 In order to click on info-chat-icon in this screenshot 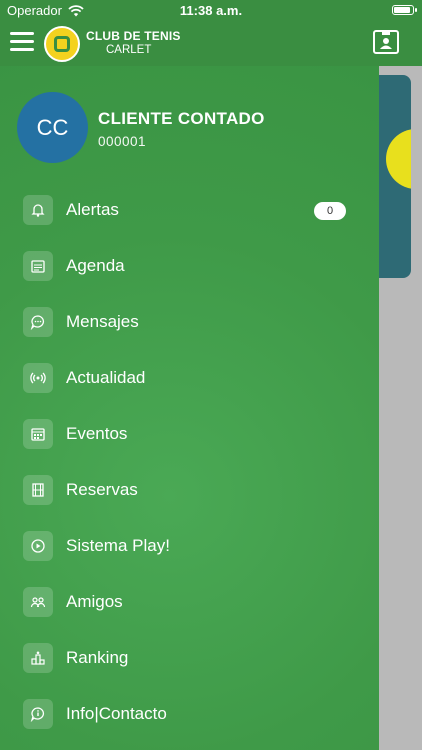, I will do `click(38, 714)`.